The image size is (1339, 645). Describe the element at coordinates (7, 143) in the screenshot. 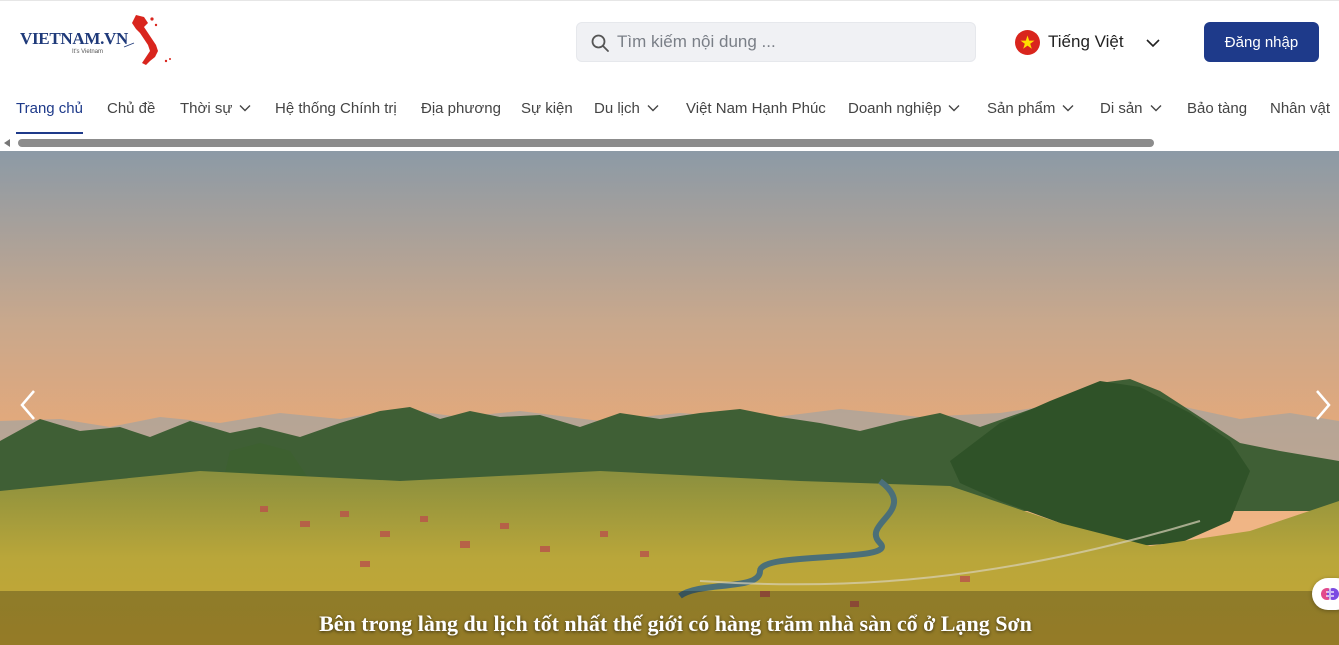

I see `scroll-left-arrow-icon` at that location.